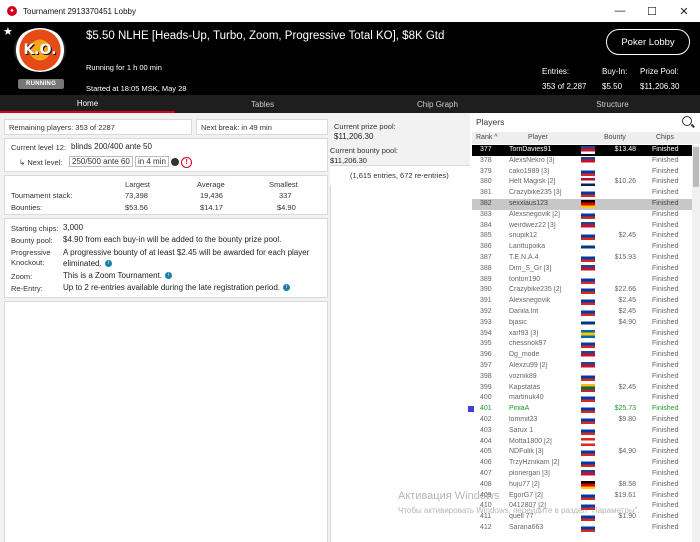 Image resolution: width=700 pixels, height=542 pixels. Describe the element at coordinates (532, 225) in the screenshot. I see `player-name: weirdwez22 [3]` at that location.